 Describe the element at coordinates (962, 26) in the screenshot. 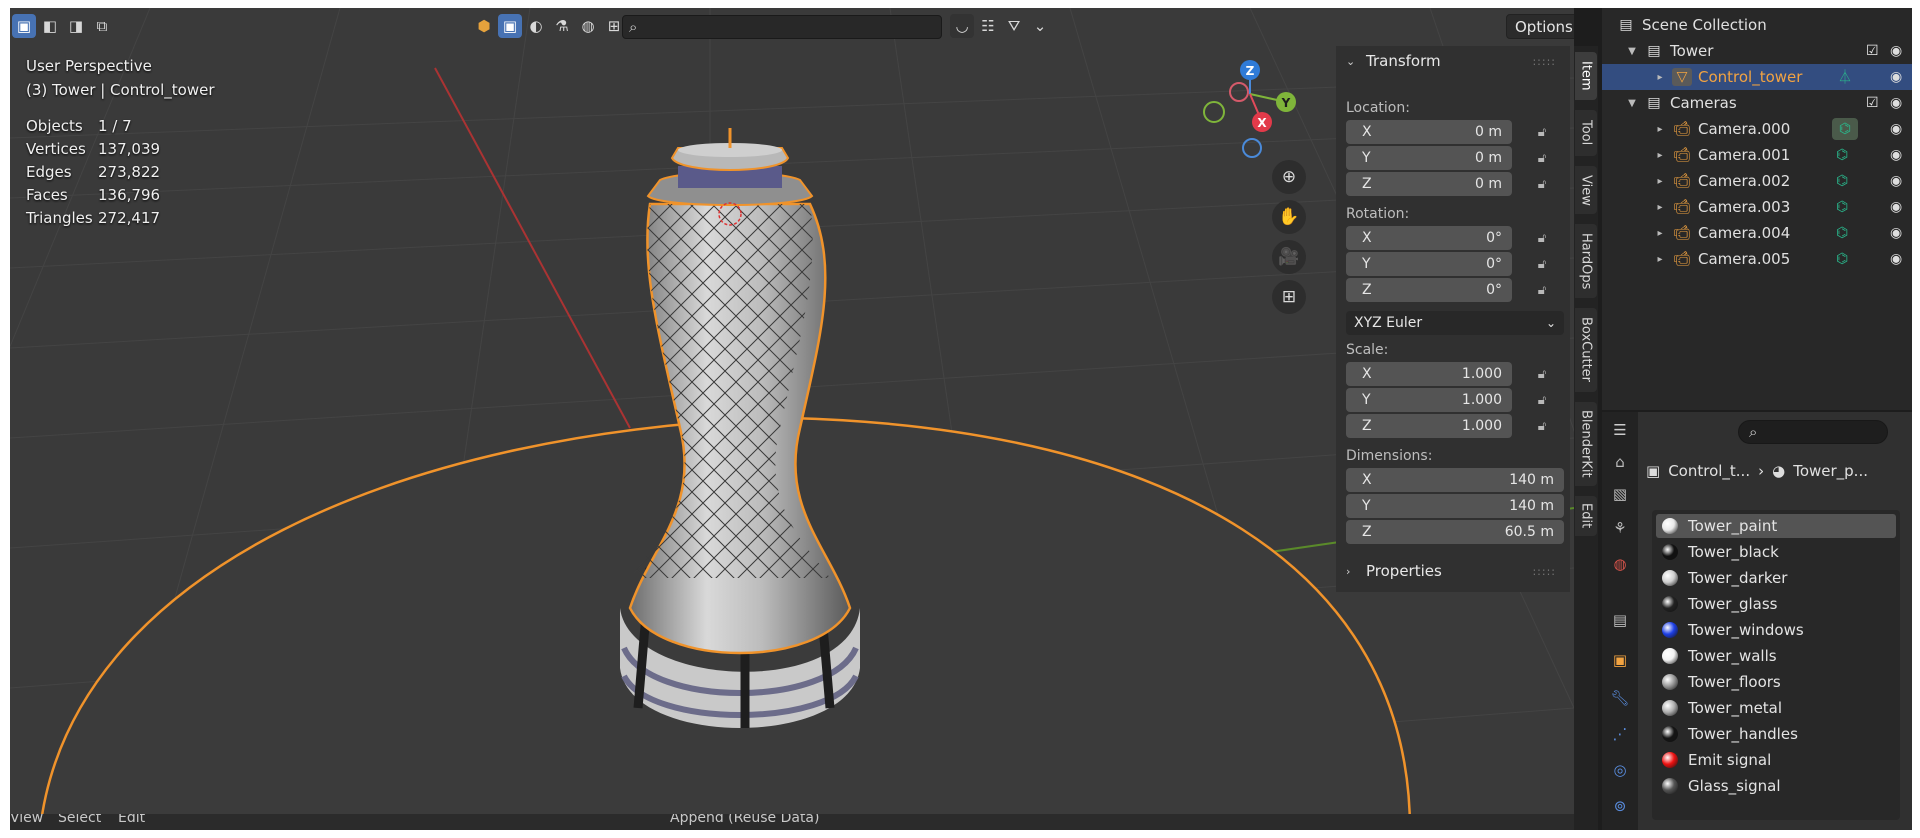

I see `curve-icon: ◡` at that location.